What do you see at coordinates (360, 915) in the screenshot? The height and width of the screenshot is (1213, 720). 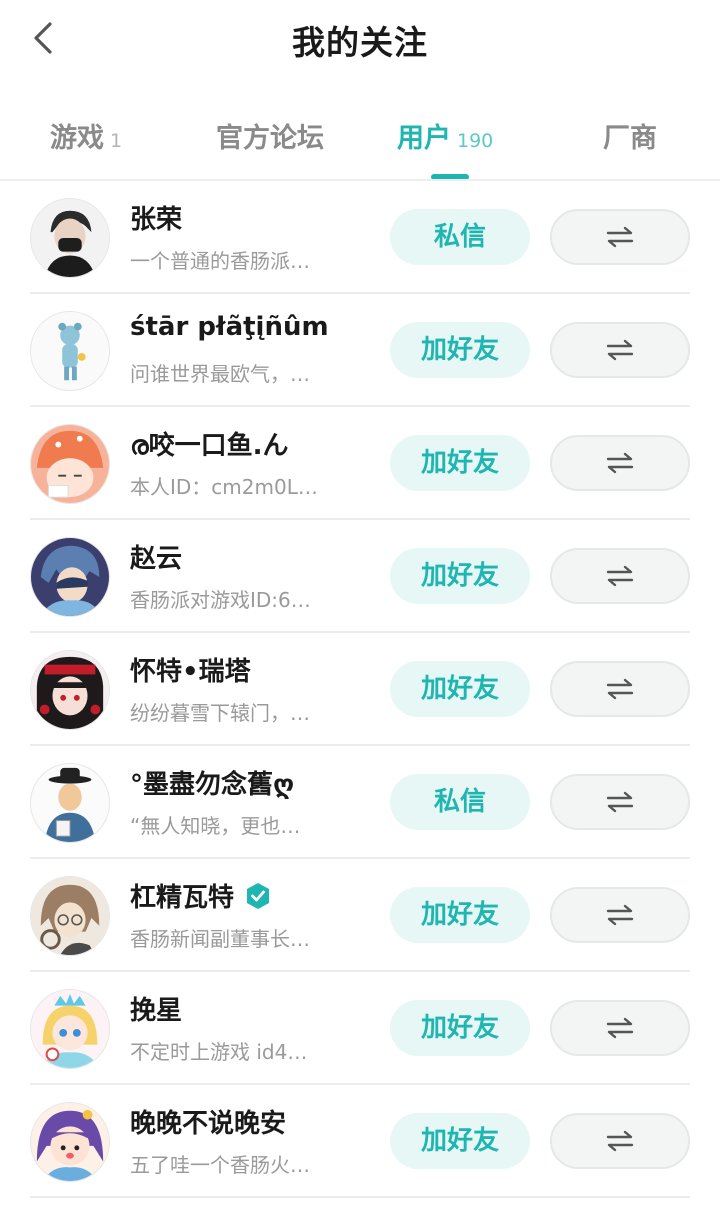 I see `list-item: 杠精瓦特 香肠新闻副董事长… 加好友` at bounding box center [360, 915].